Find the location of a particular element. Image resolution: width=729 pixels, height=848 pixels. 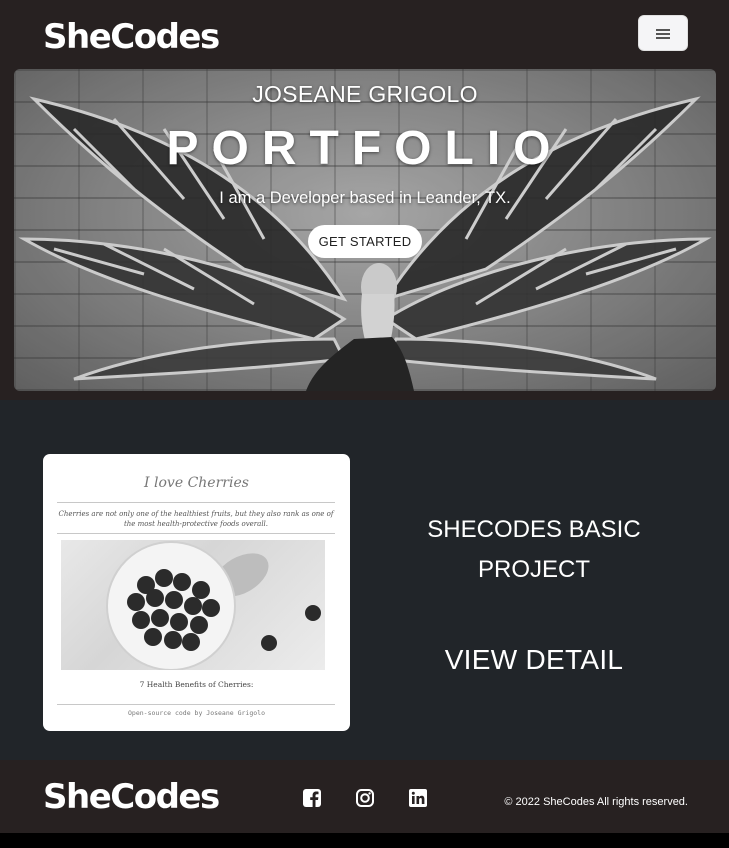

hero-name: JOSEANE GRIGOLO is located at coordinates (365, 94).